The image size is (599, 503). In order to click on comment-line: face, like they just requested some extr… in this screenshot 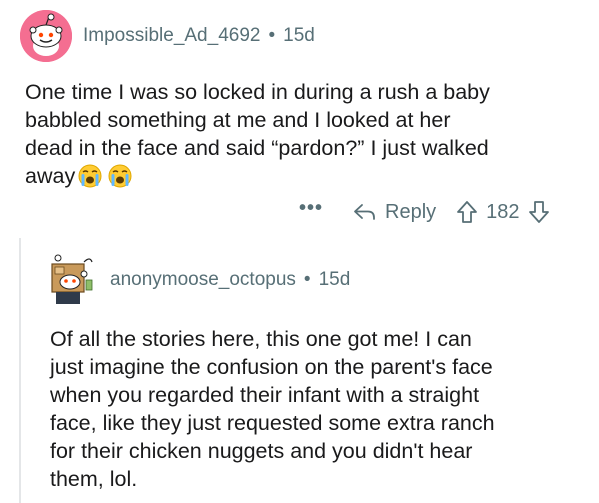, I will do `click(272, 423)`.